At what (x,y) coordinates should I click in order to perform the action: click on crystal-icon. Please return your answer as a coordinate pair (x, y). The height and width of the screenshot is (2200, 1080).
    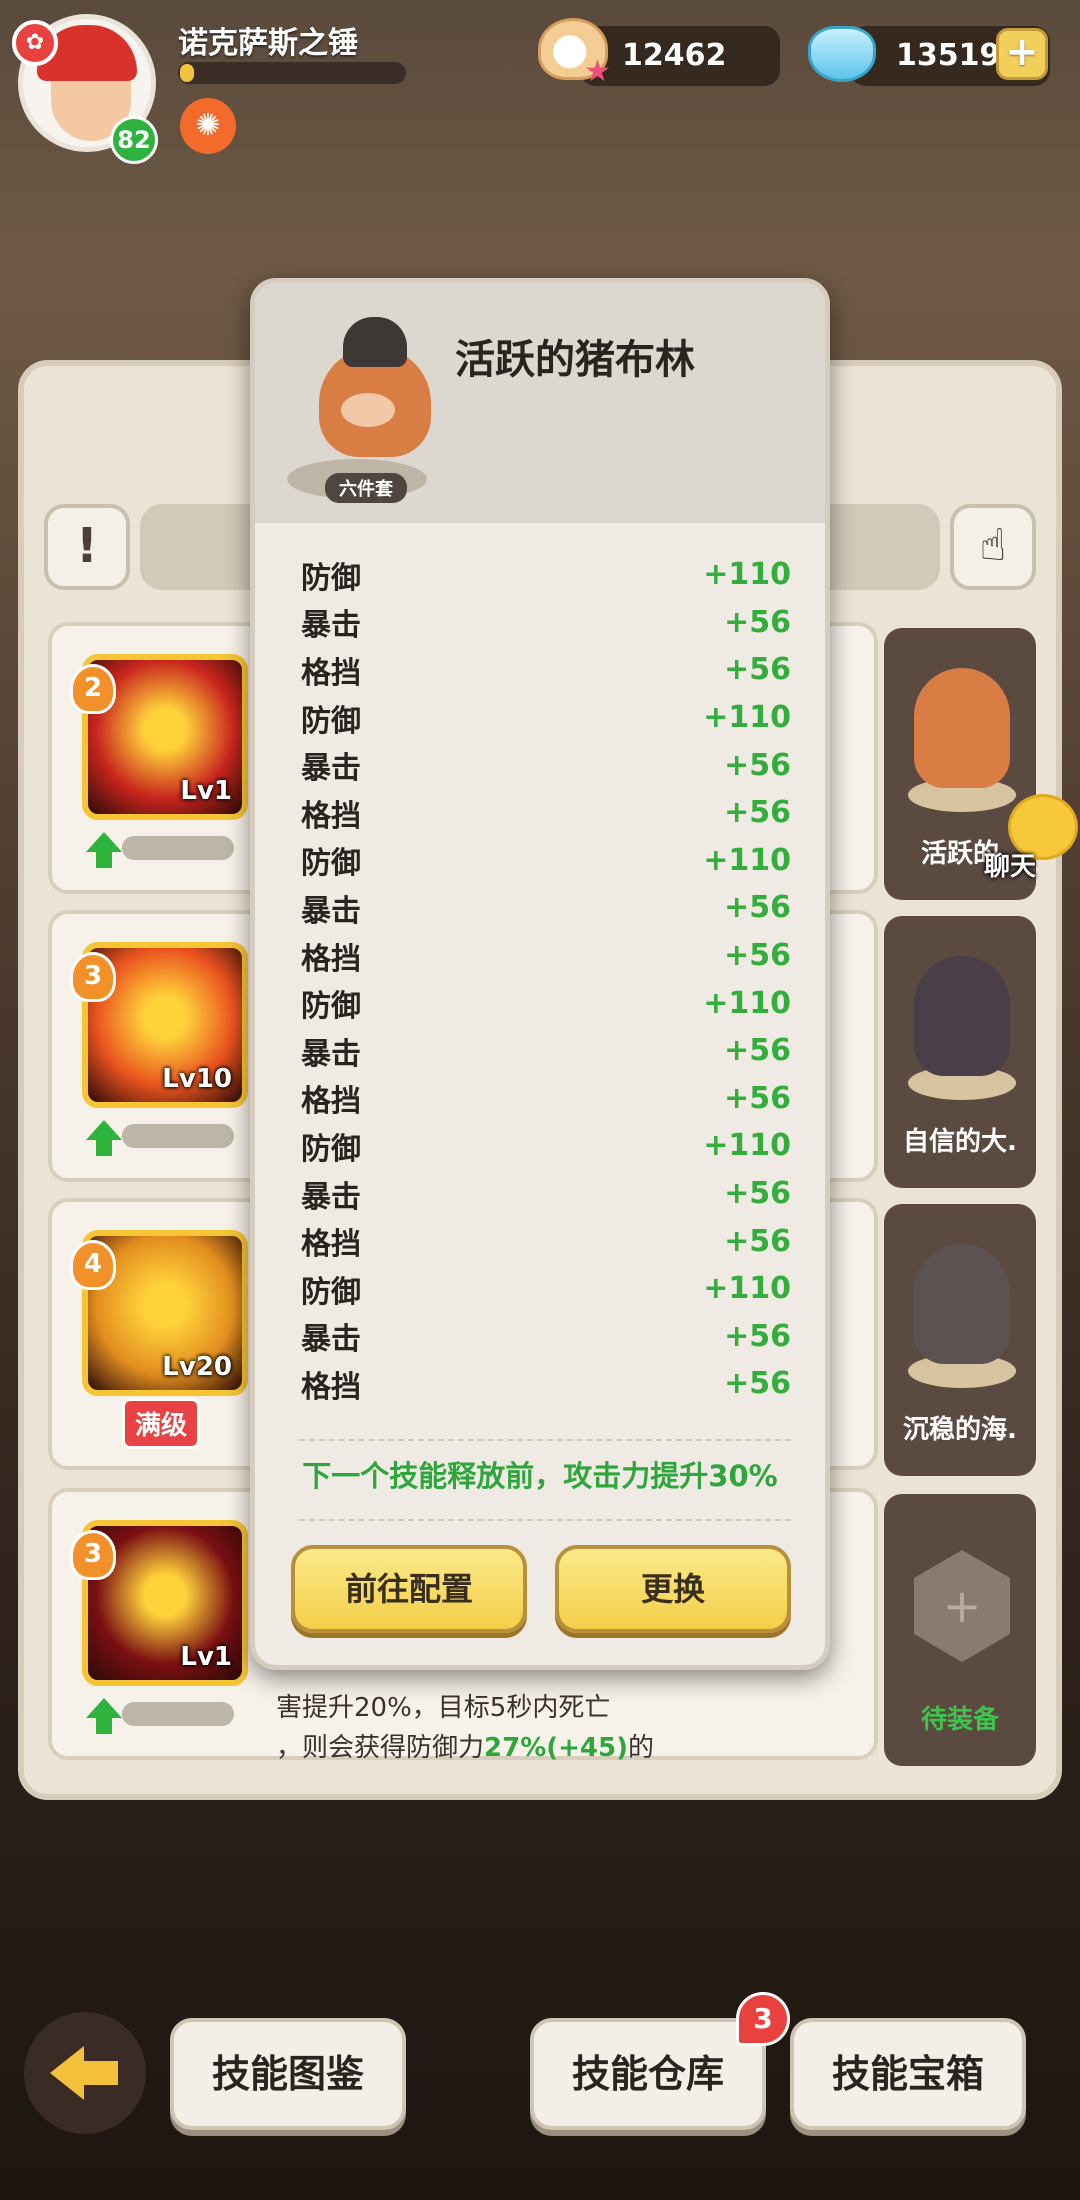
    Looking at the image, I should click on (842, 54).